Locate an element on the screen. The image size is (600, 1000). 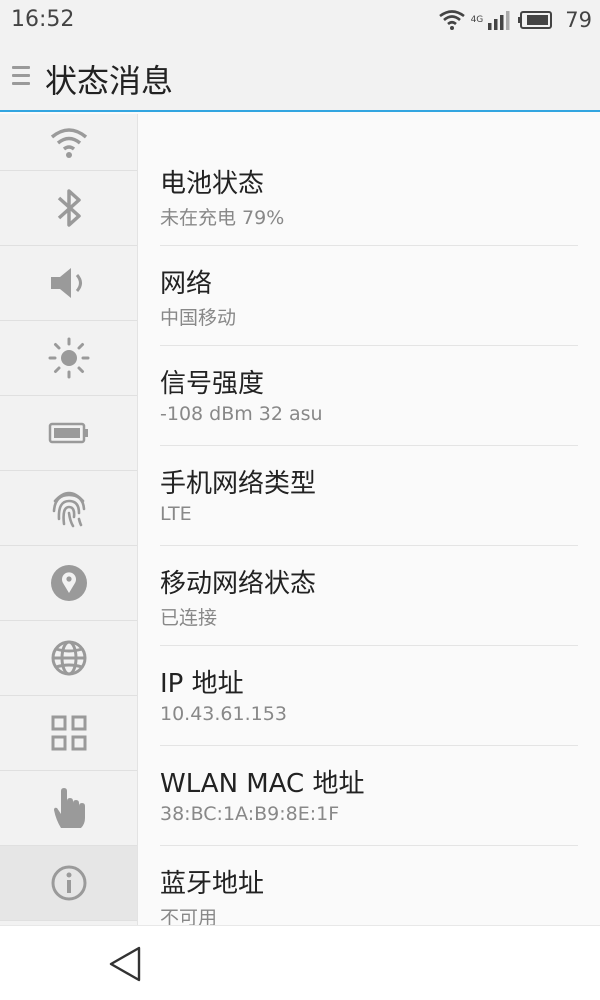
list-item: 手机网络类型 LTE is located at coordinates (369, 496).